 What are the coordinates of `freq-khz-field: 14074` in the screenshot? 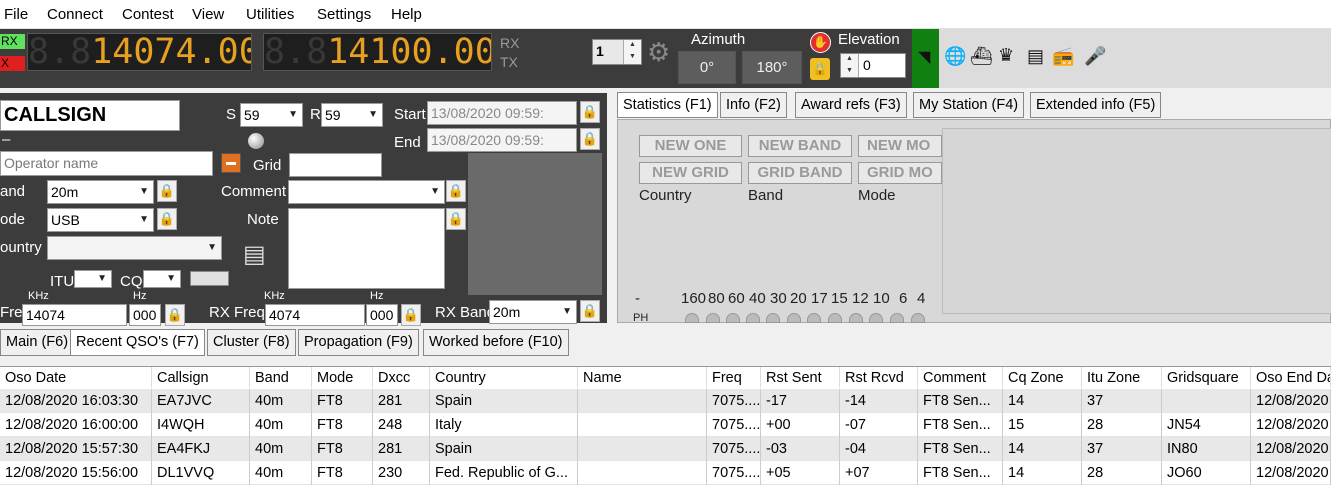 It's located at (74, 315).